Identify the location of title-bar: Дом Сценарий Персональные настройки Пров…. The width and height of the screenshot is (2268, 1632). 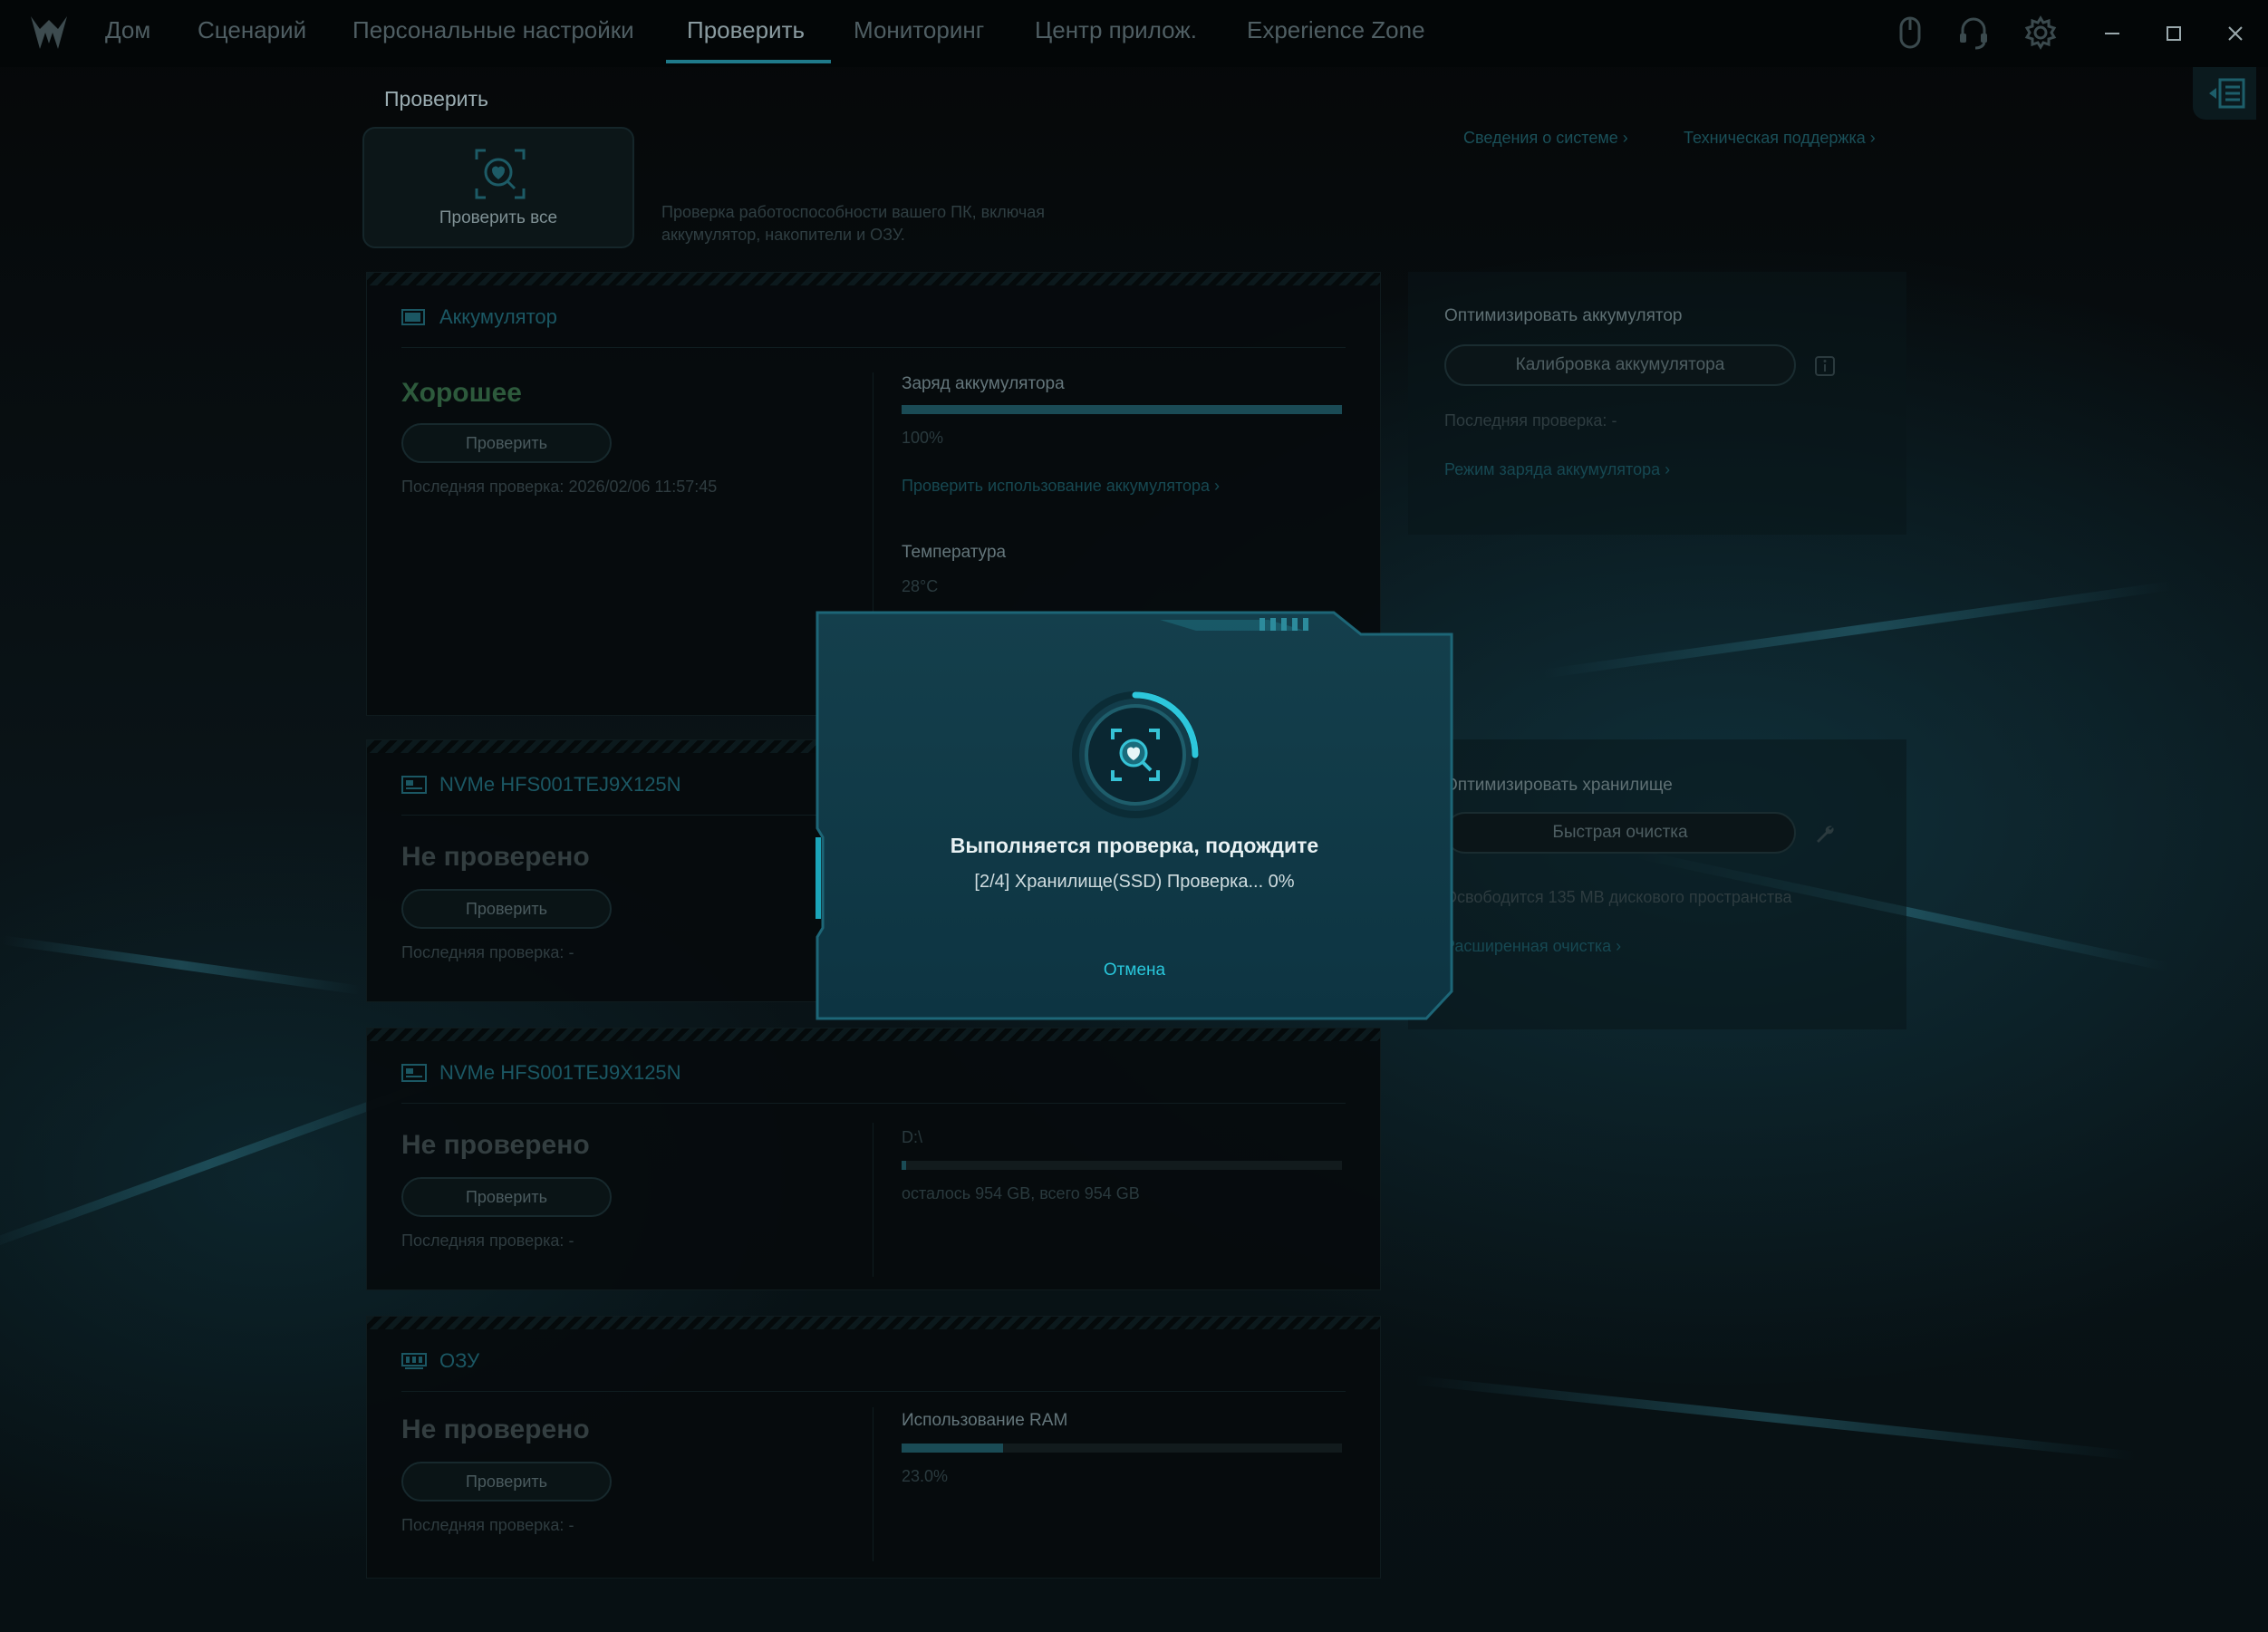
(1134, 33).